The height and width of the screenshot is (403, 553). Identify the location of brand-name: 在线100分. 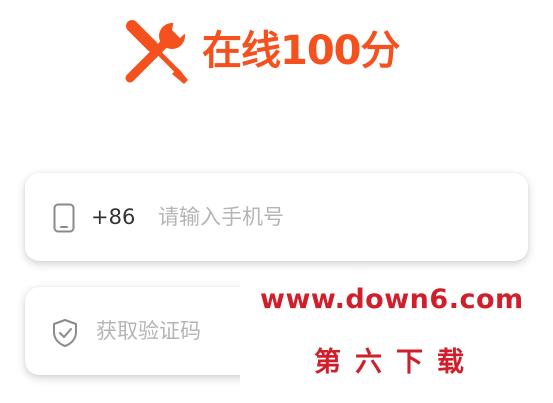
(301, 51).